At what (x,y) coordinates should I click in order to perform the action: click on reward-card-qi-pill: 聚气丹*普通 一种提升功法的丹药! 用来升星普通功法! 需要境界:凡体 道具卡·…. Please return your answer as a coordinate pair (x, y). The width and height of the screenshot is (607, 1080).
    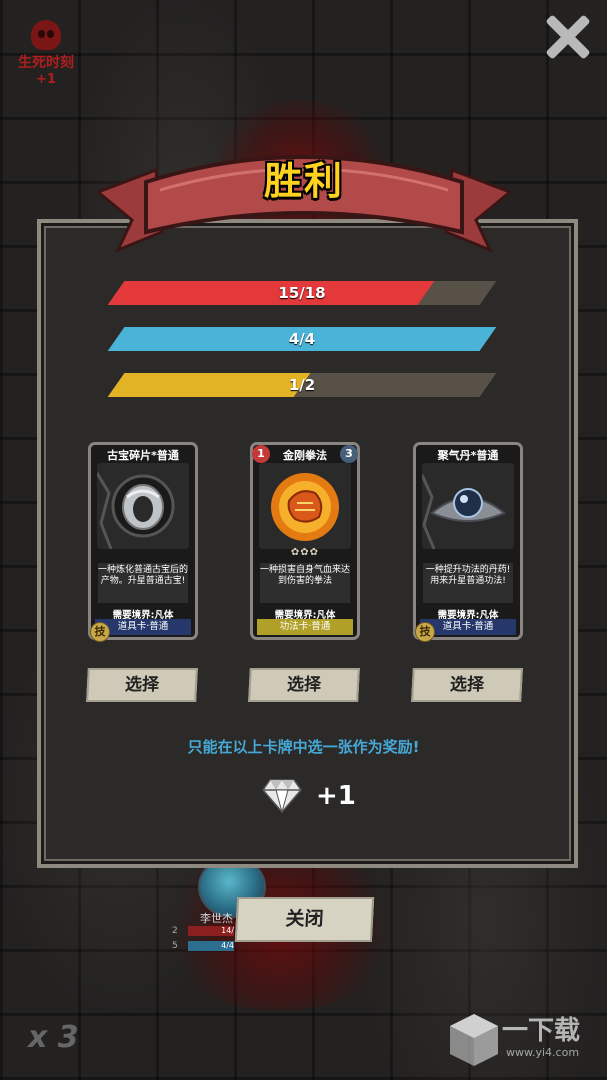
    Looking at the image, I should click on (468, 542).